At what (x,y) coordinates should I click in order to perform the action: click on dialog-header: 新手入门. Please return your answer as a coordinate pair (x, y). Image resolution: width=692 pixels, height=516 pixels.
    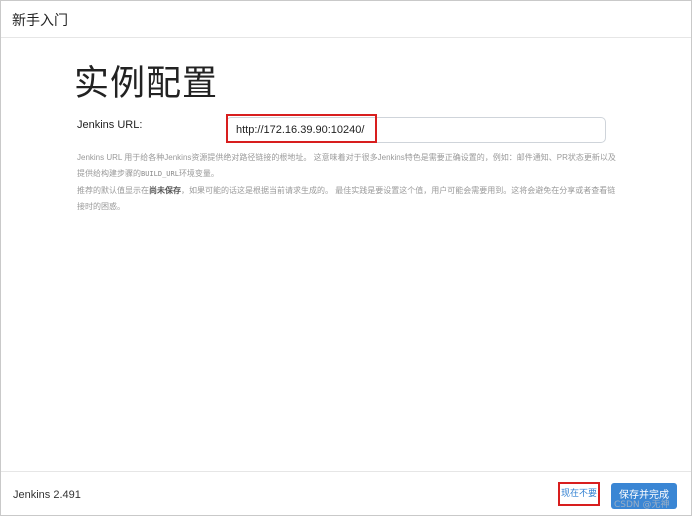
    Looking at the image, I should click on (346, 19).